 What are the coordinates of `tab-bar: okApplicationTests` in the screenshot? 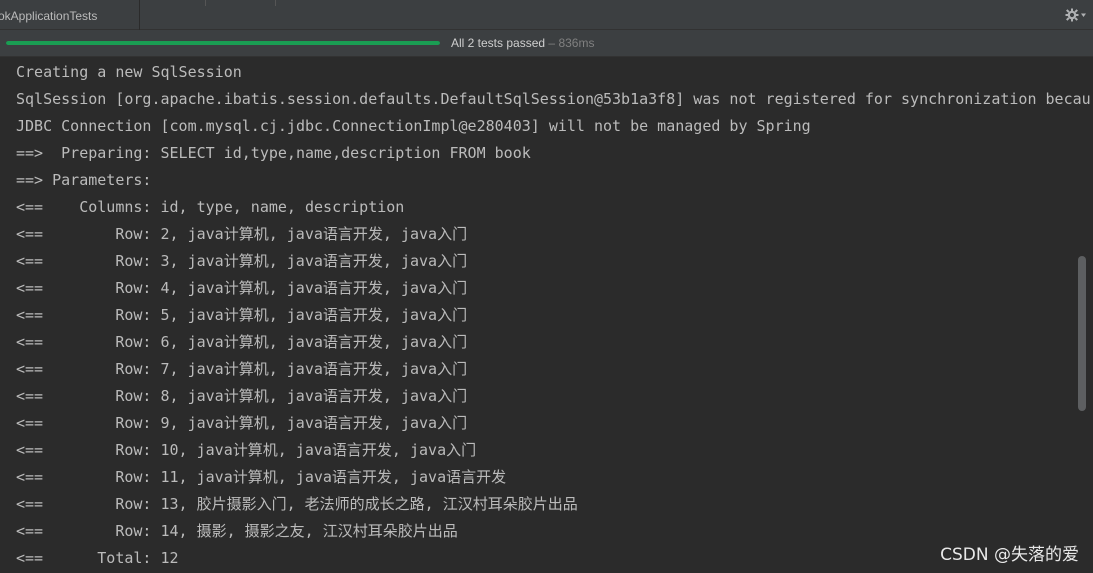 It's located at (546, 15).